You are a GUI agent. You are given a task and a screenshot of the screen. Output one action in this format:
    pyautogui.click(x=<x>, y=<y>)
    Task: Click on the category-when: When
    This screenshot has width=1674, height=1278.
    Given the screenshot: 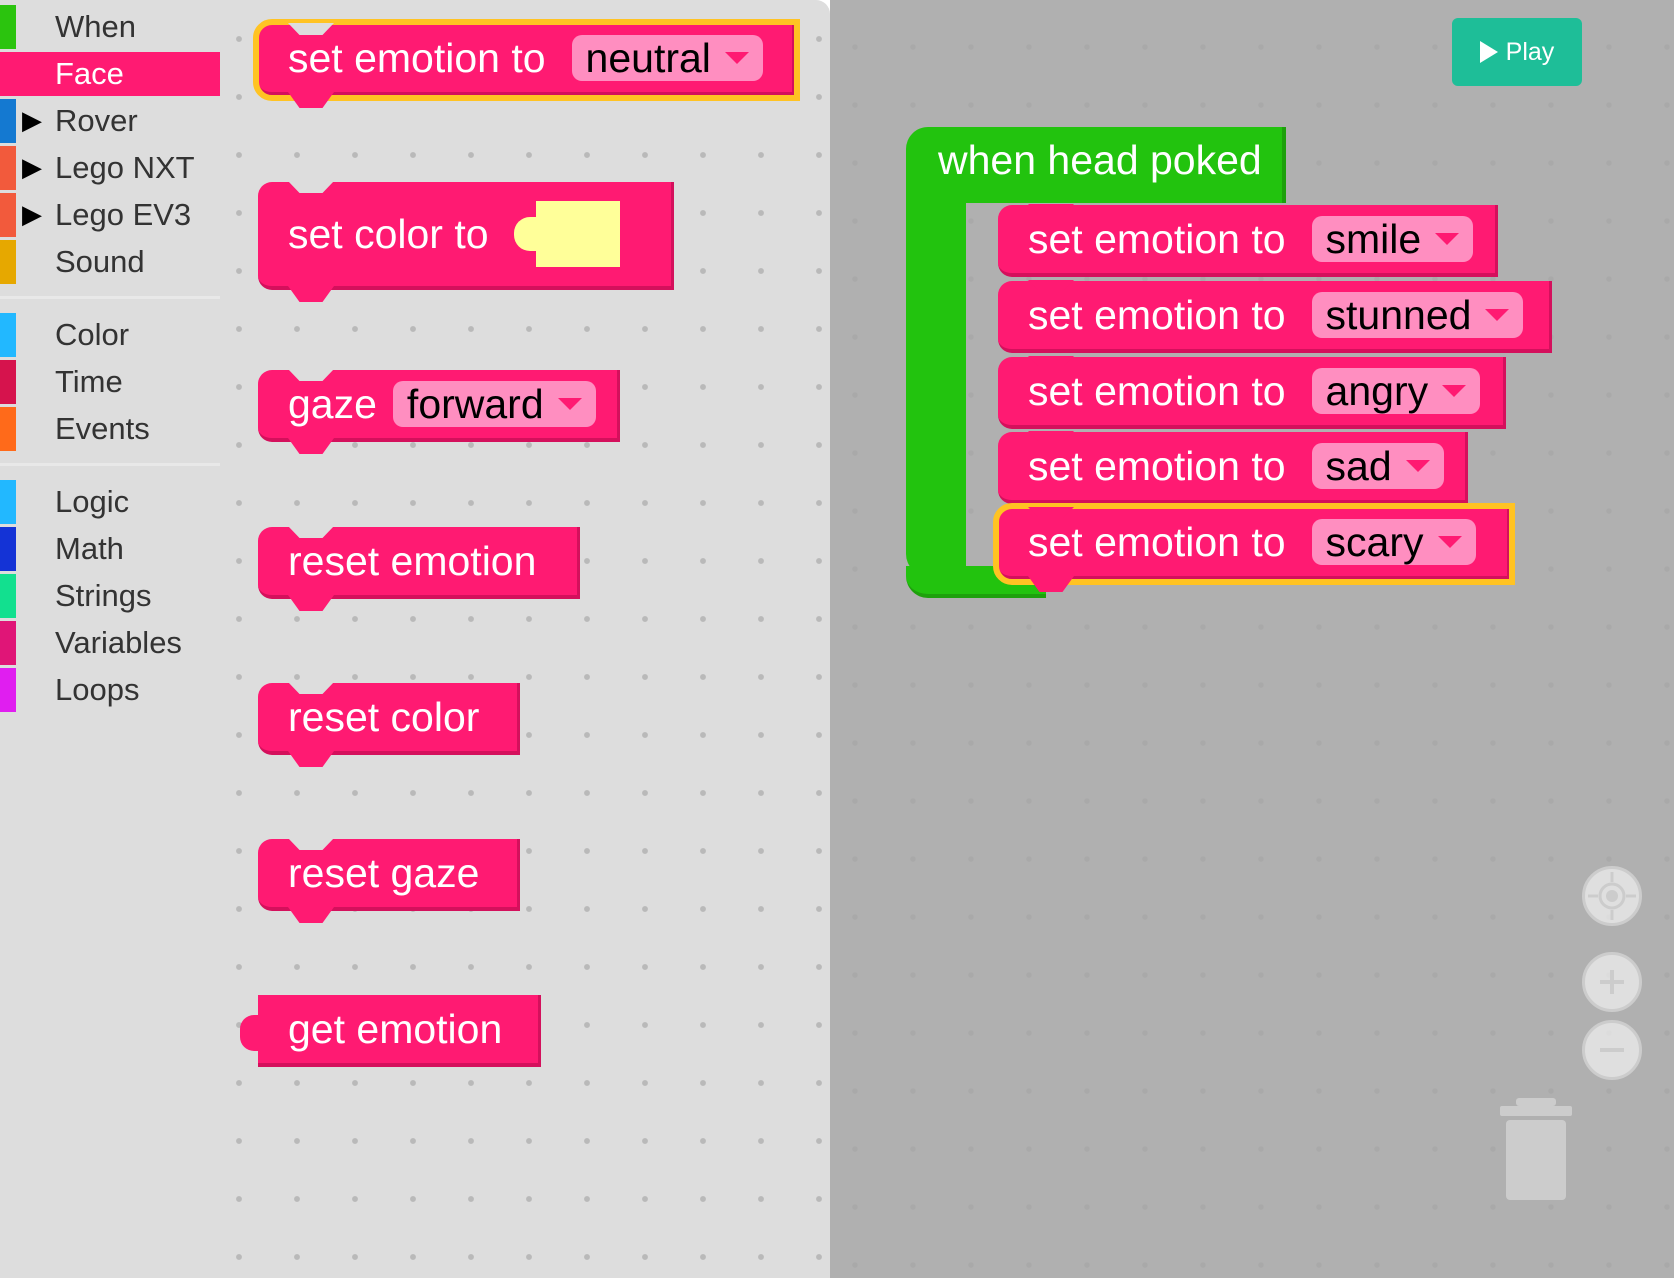 What is the action you would take?
    pyautogui.click(x=110, y=27)
    